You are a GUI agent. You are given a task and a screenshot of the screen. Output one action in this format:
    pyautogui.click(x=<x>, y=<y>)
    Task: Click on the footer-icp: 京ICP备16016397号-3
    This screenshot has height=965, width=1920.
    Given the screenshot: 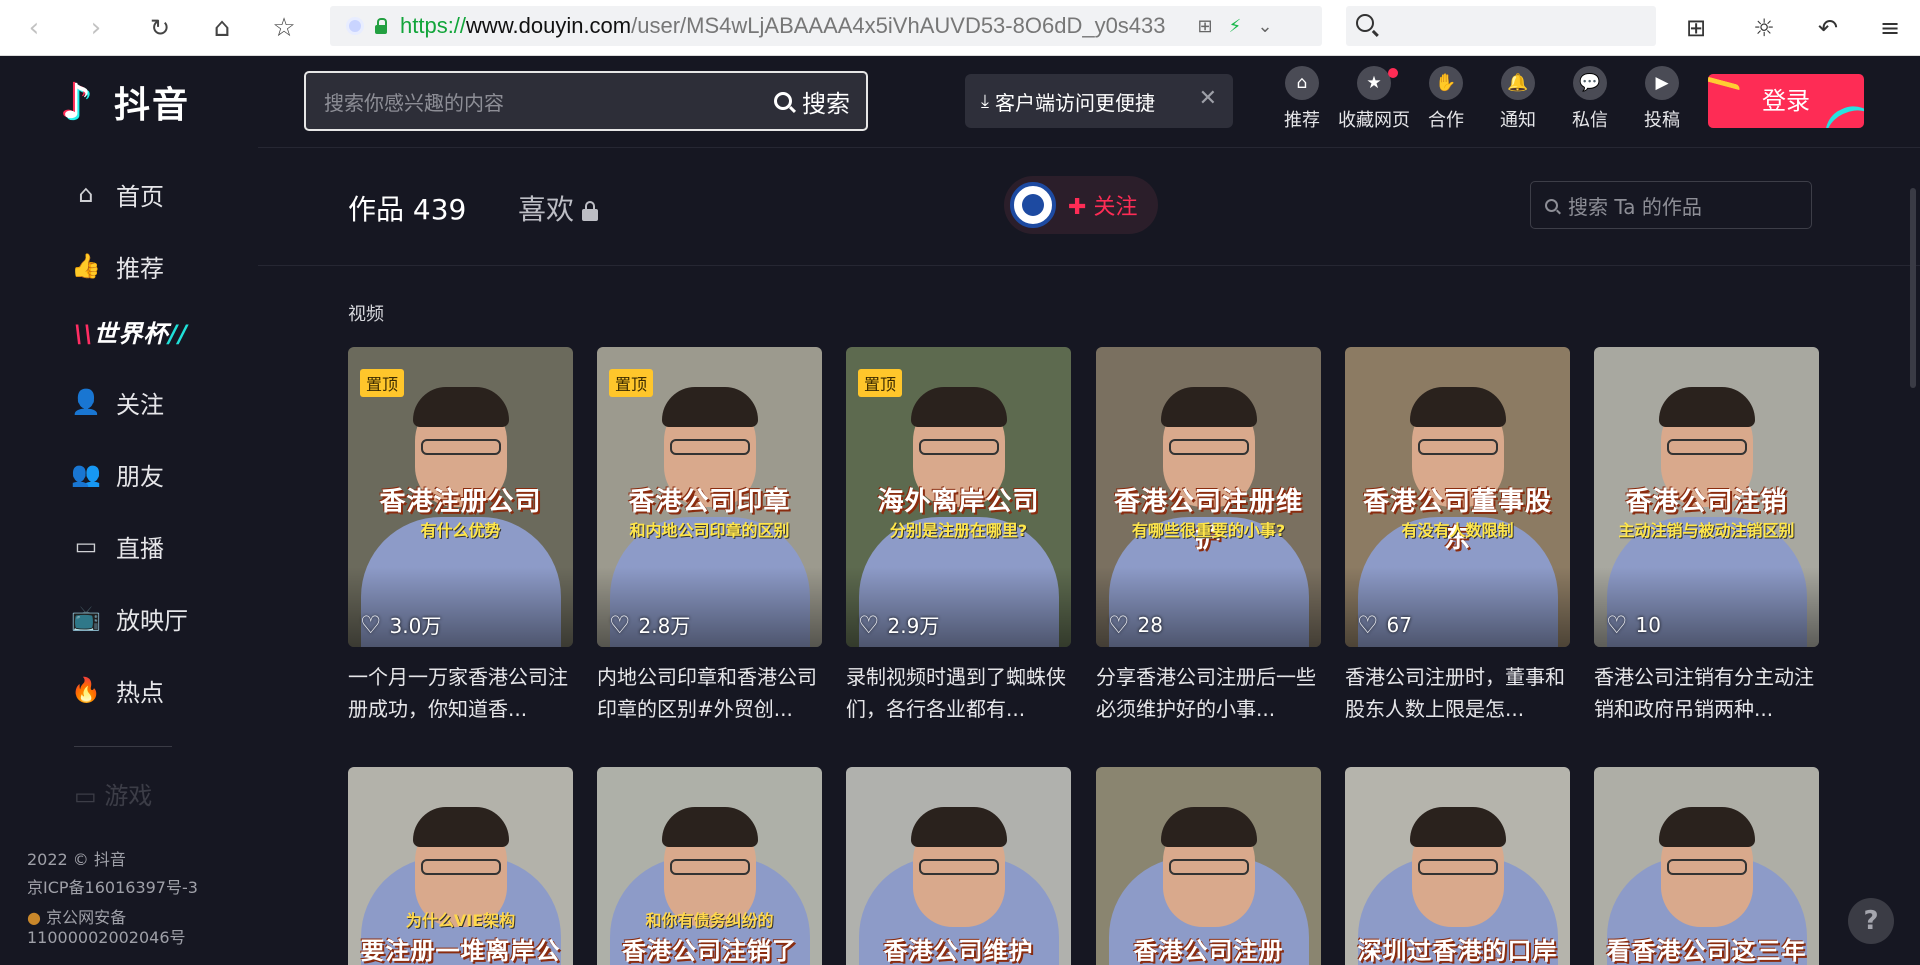 What is the action you would take?
    pyautogui.click(x=112, y=888)
    